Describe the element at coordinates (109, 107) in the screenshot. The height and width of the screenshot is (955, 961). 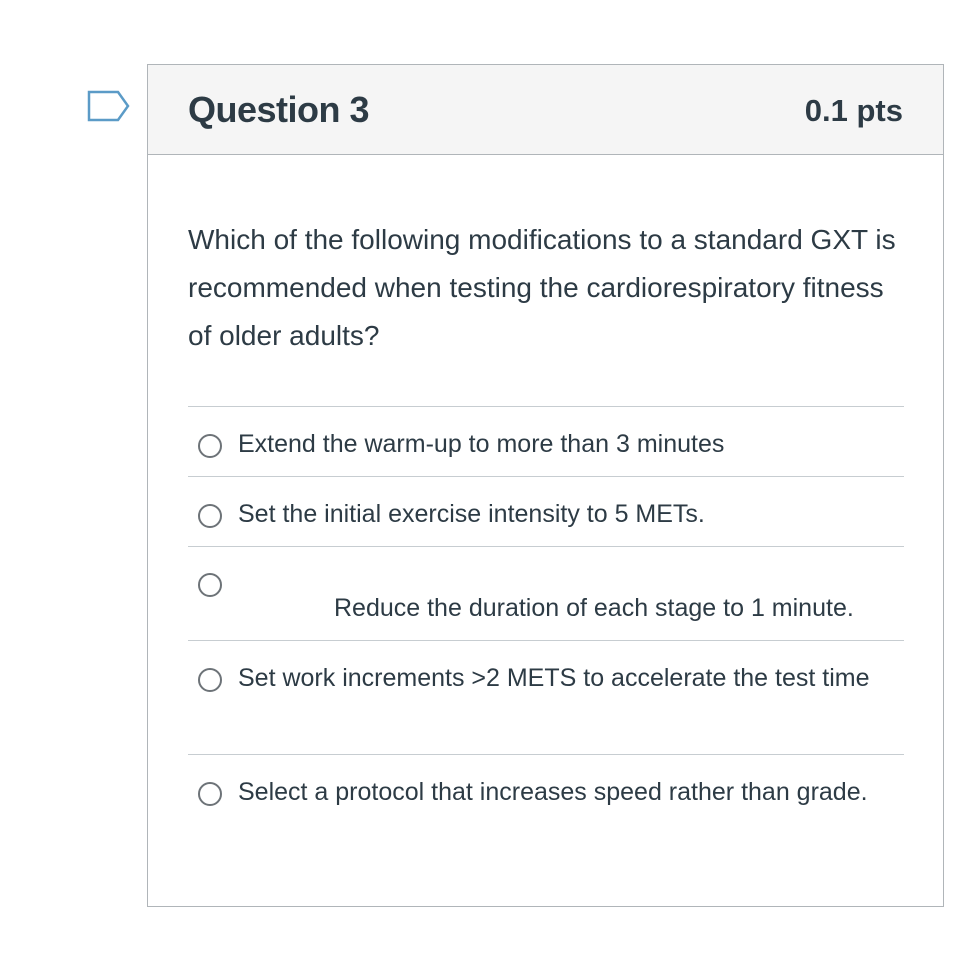
I see `flag-question-icon` at that location.